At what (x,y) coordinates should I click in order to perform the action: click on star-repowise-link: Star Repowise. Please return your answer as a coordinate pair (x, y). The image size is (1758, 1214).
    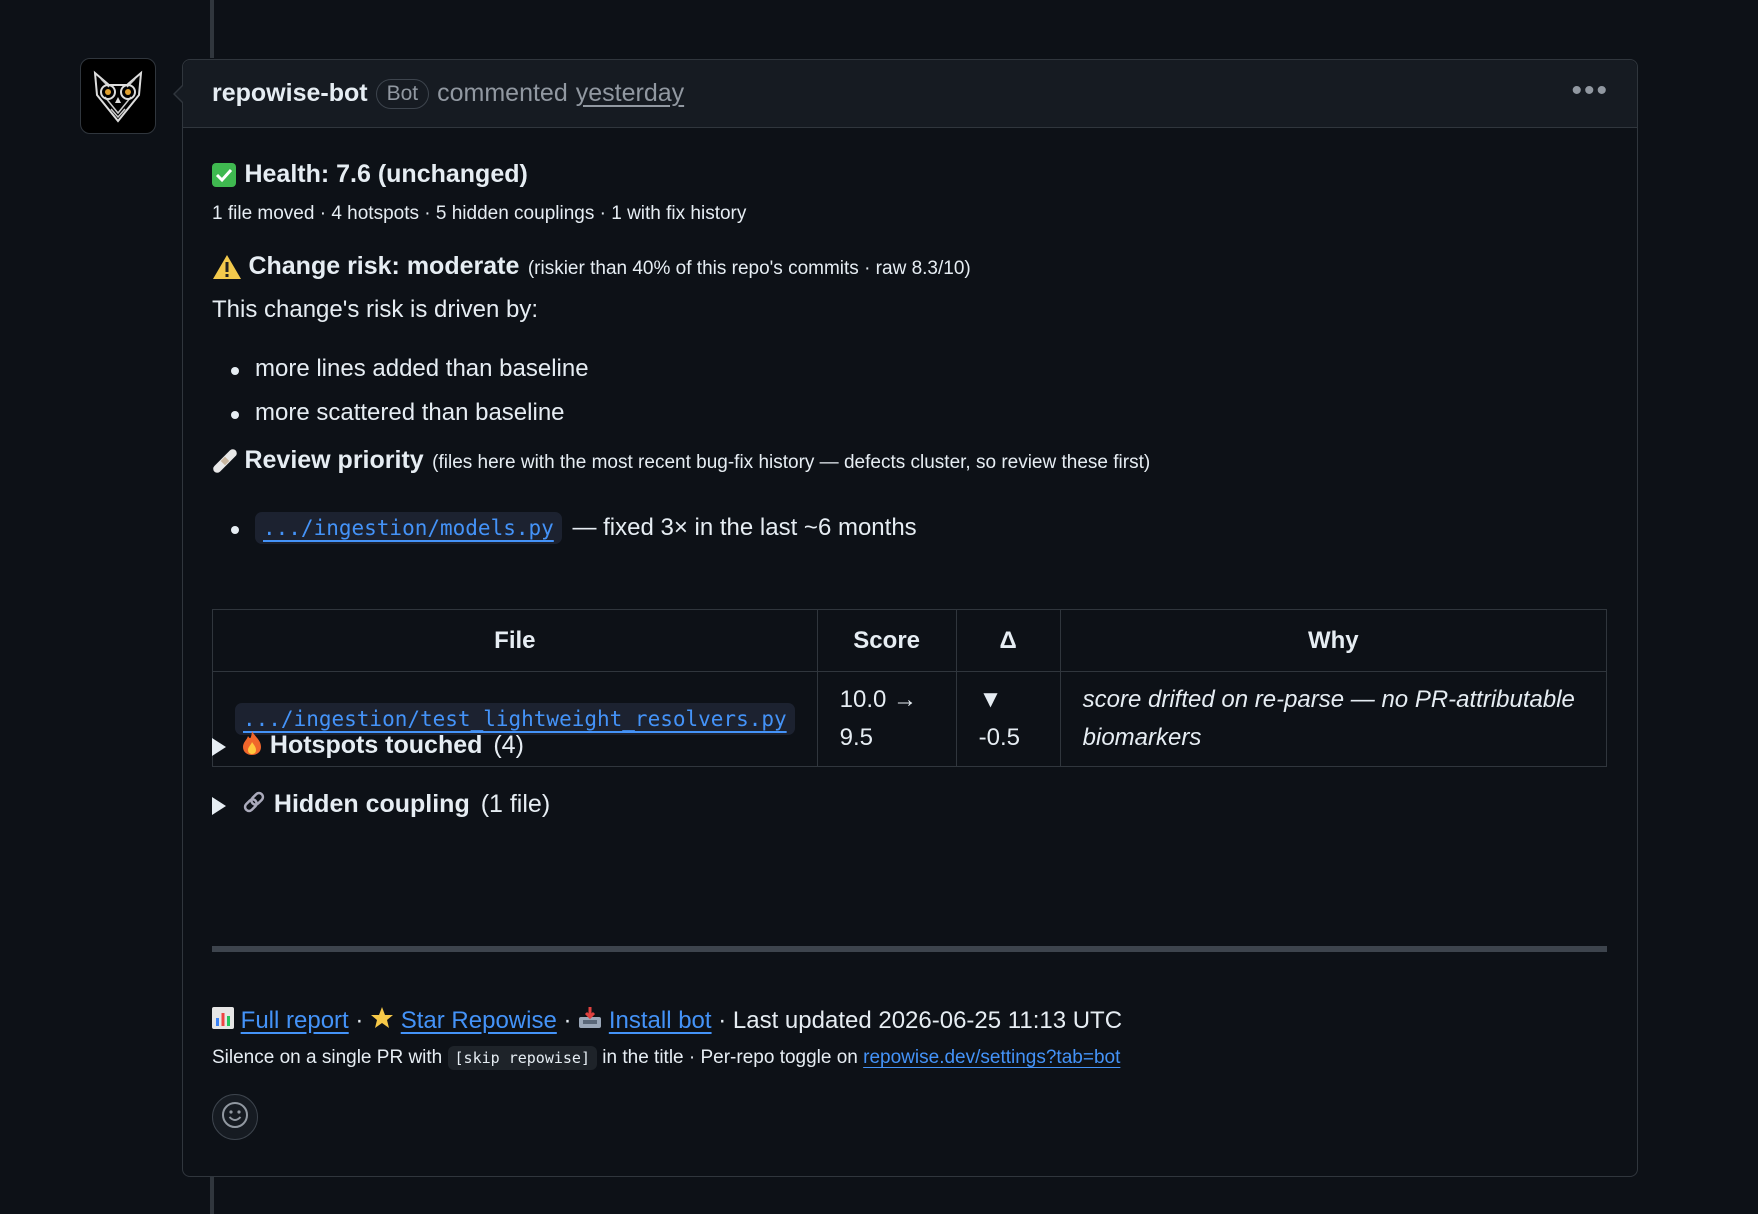
    Looking at the image, I should click on (479, 1020).